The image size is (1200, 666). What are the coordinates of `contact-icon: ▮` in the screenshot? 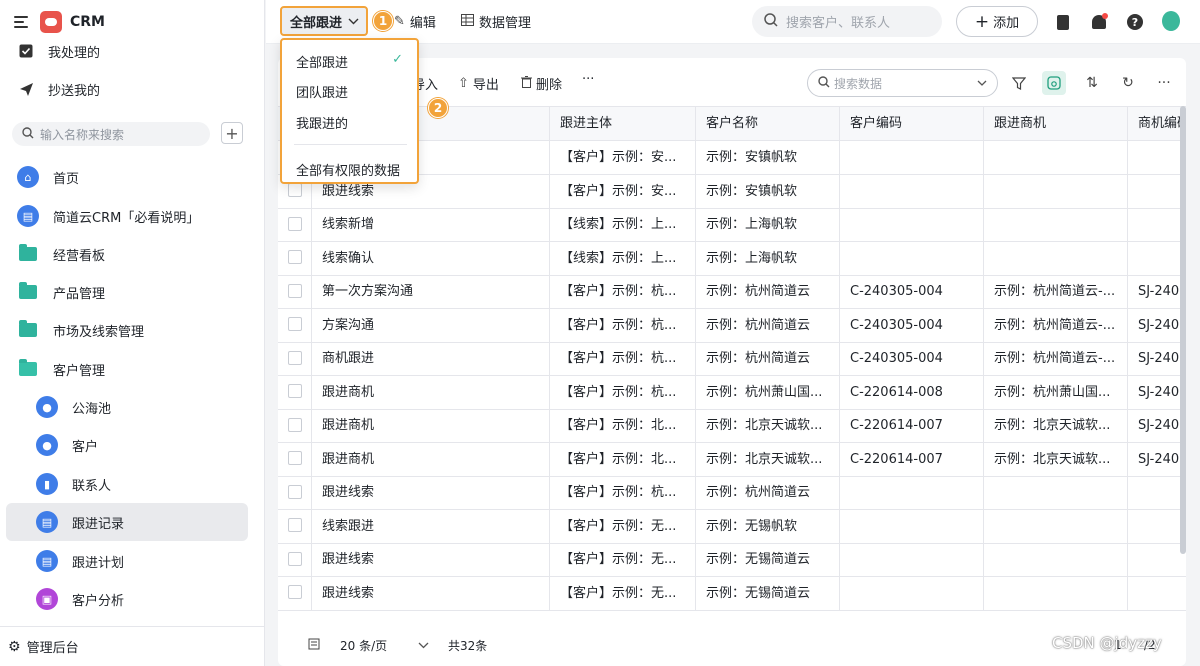 It's located at (47, 484).